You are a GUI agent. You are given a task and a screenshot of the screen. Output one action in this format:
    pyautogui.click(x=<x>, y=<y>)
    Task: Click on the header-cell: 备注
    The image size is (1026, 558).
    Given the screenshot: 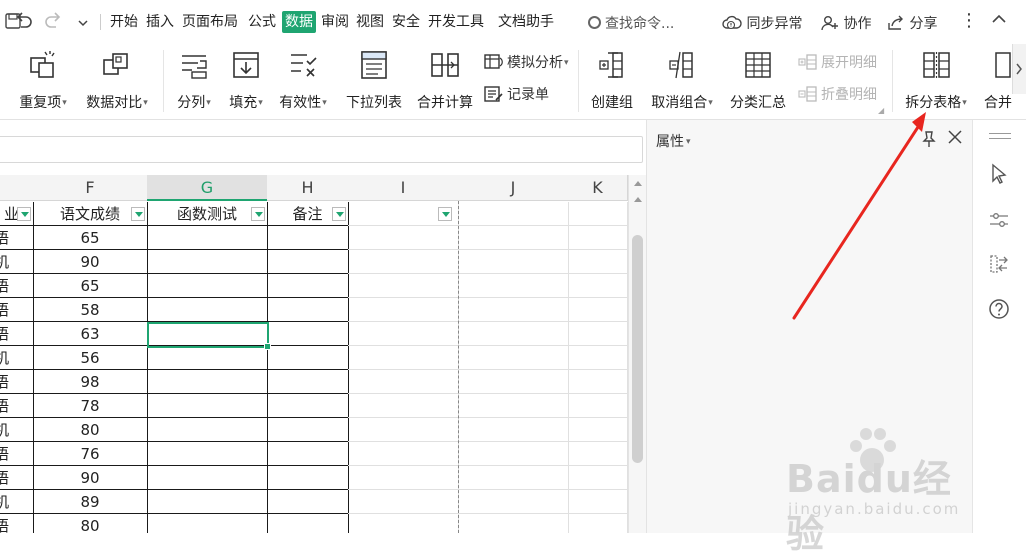 What is the action you would take?
    pyautogui.click(x=308, y=214)
    